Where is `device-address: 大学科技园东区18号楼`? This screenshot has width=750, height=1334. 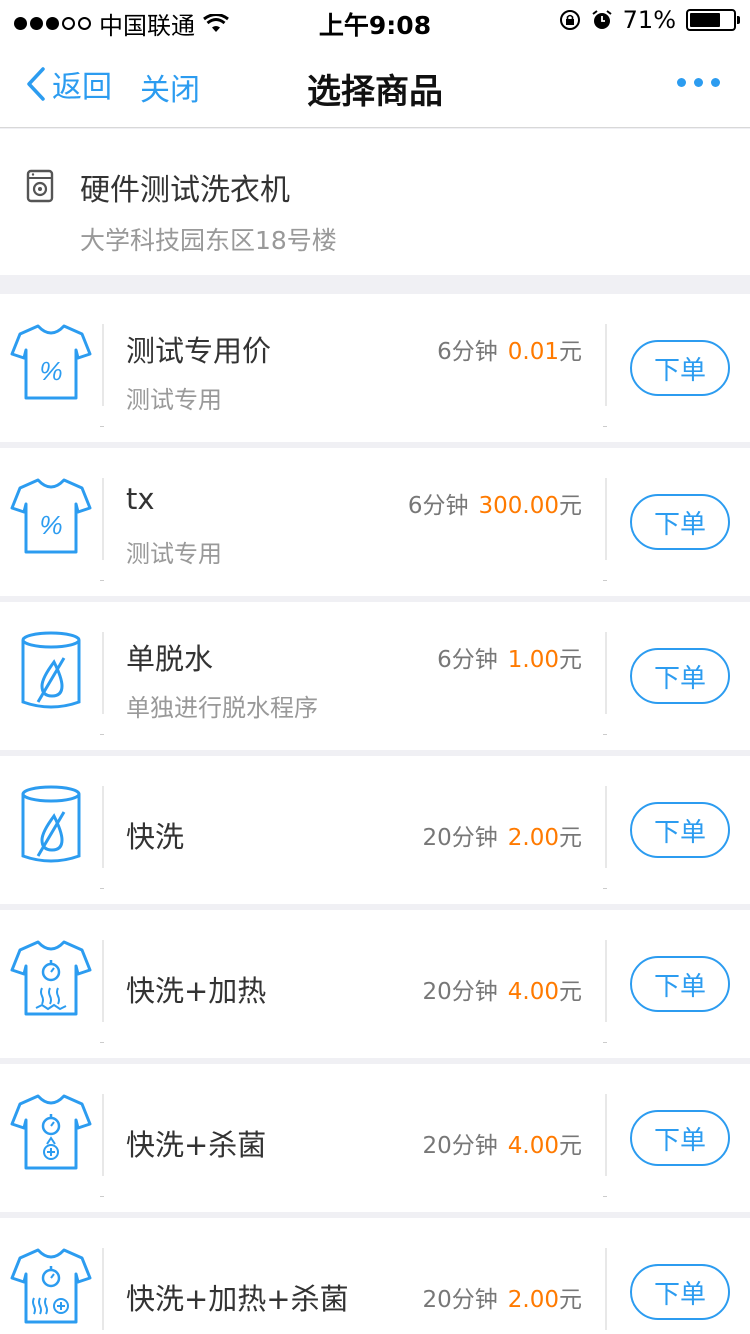 device-address: 大学科技园东区18号楼 is located at coordinates (208, 240).